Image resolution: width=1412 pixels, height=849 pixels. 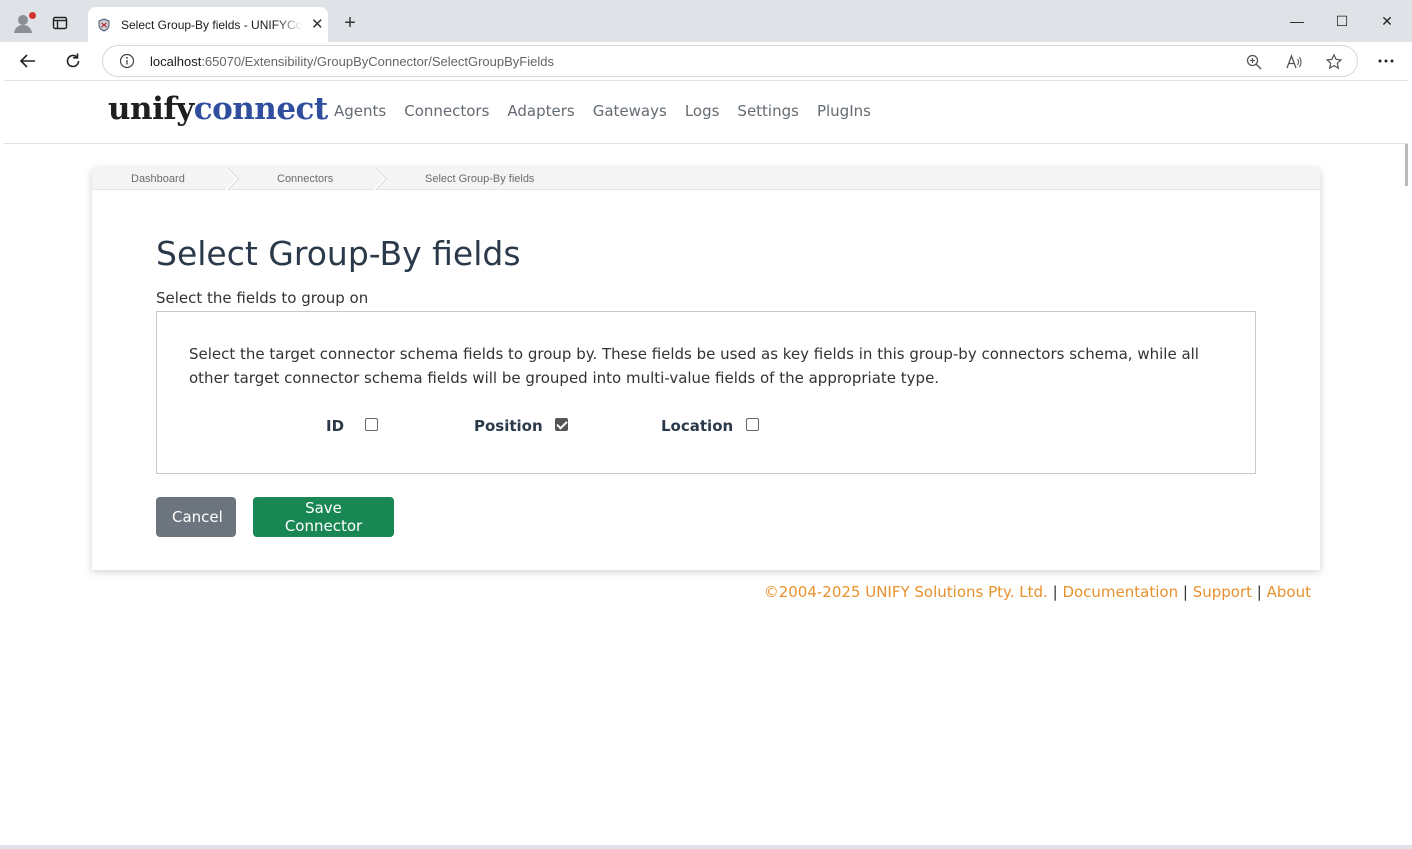 What do you see at coordinates (176, 61) in the screenshot?
I see `url-host: localhost` at bounding box center [176, 61].